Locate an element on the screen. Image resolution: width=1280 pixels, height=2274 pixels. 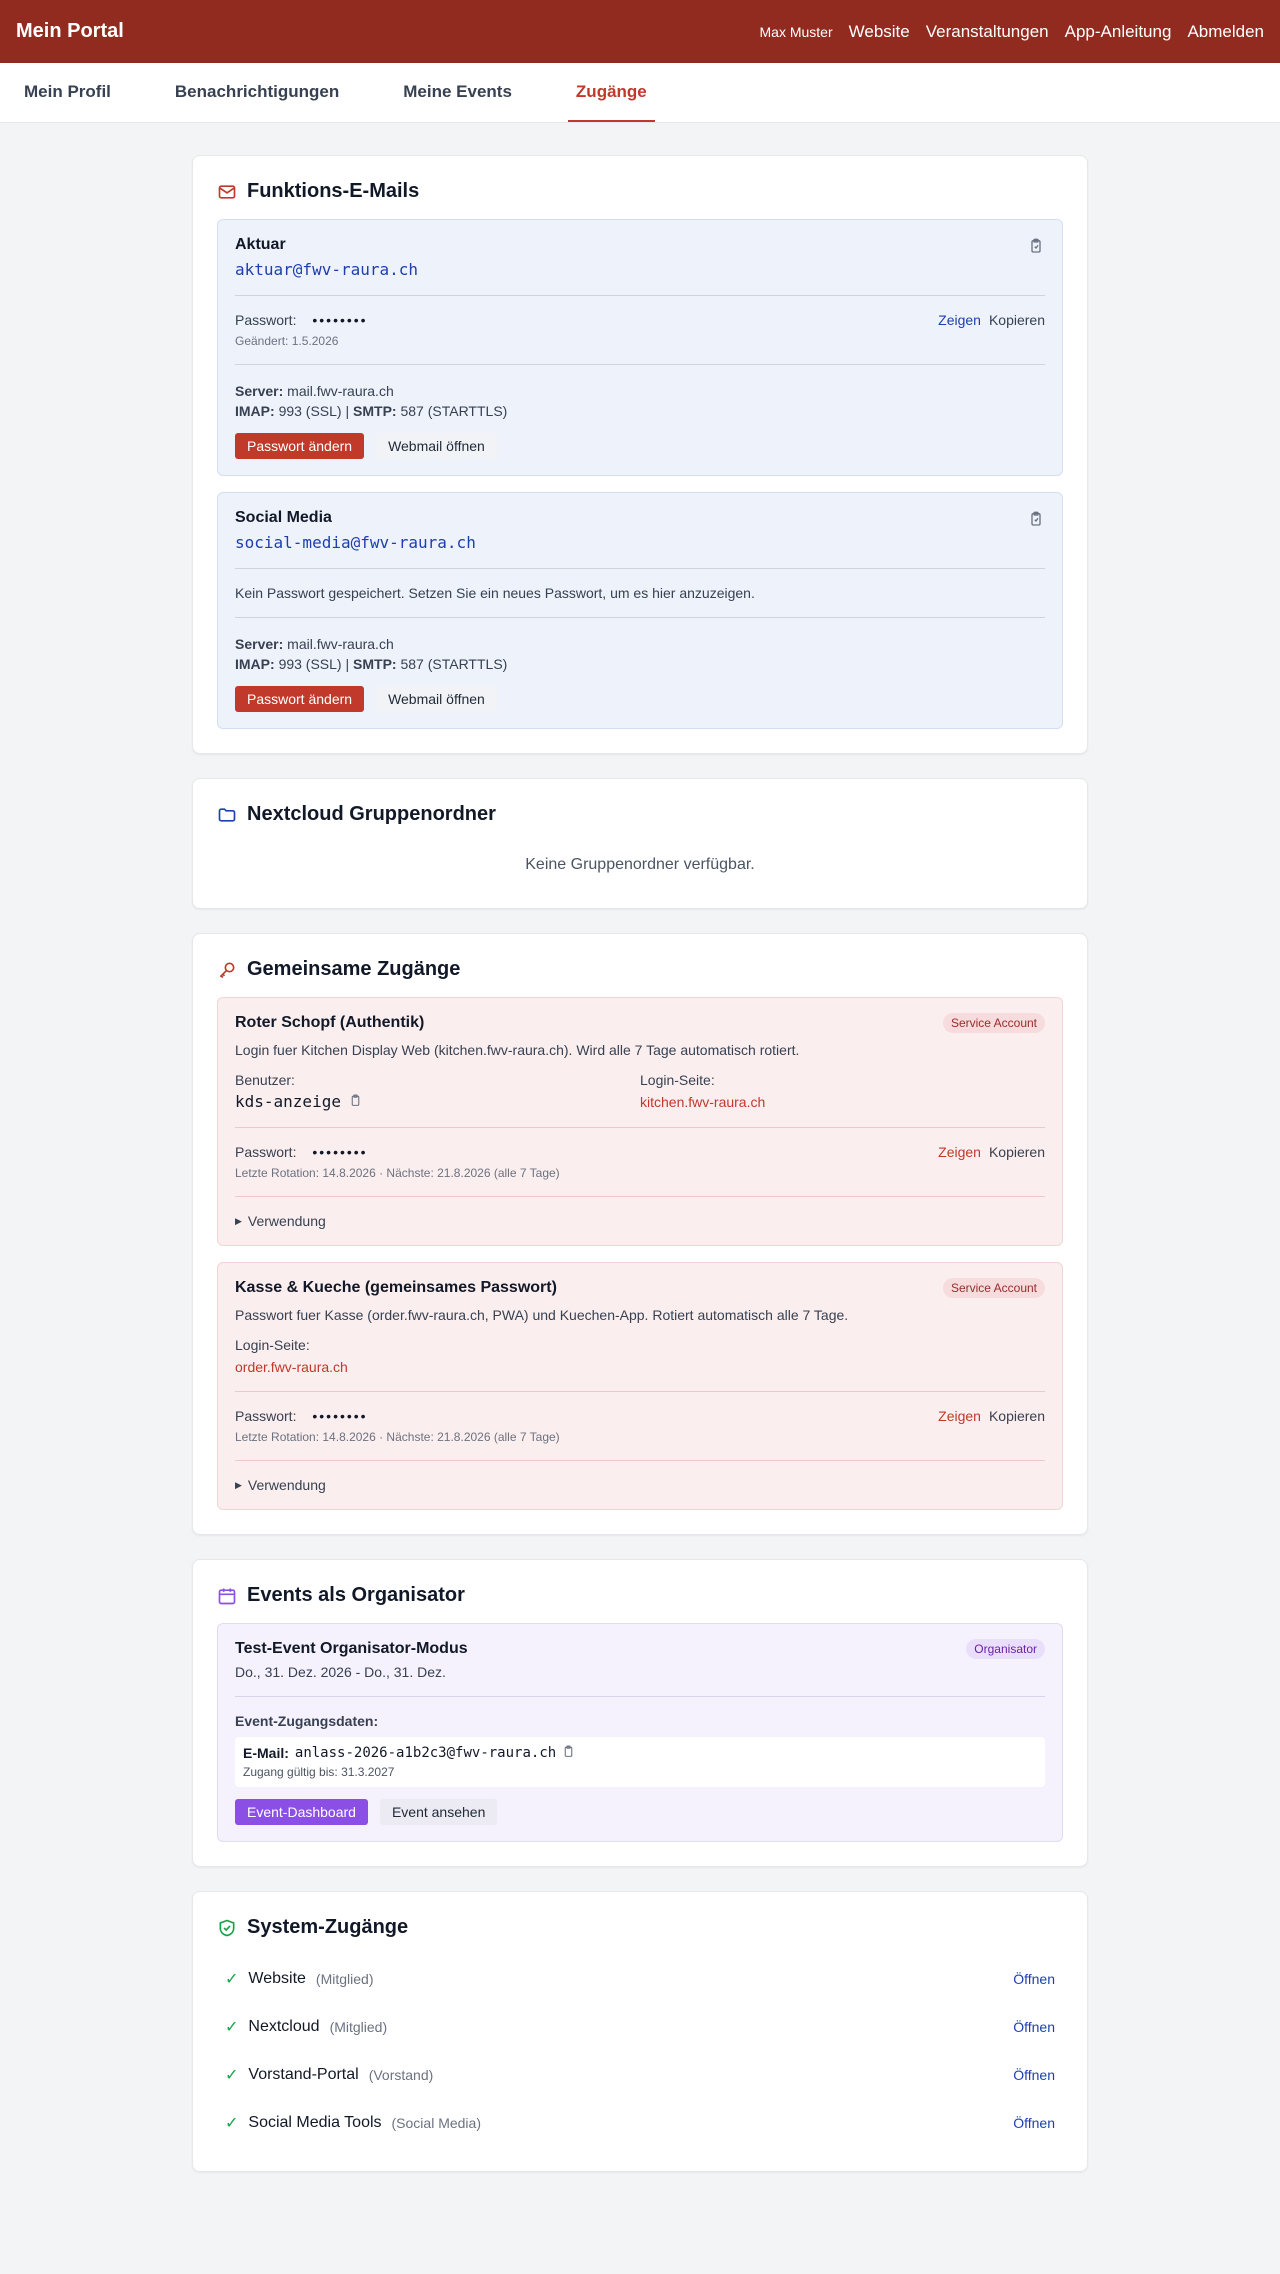
nav-veranstaltungen: Veranstaltungen is located at coordinates (987, 32).